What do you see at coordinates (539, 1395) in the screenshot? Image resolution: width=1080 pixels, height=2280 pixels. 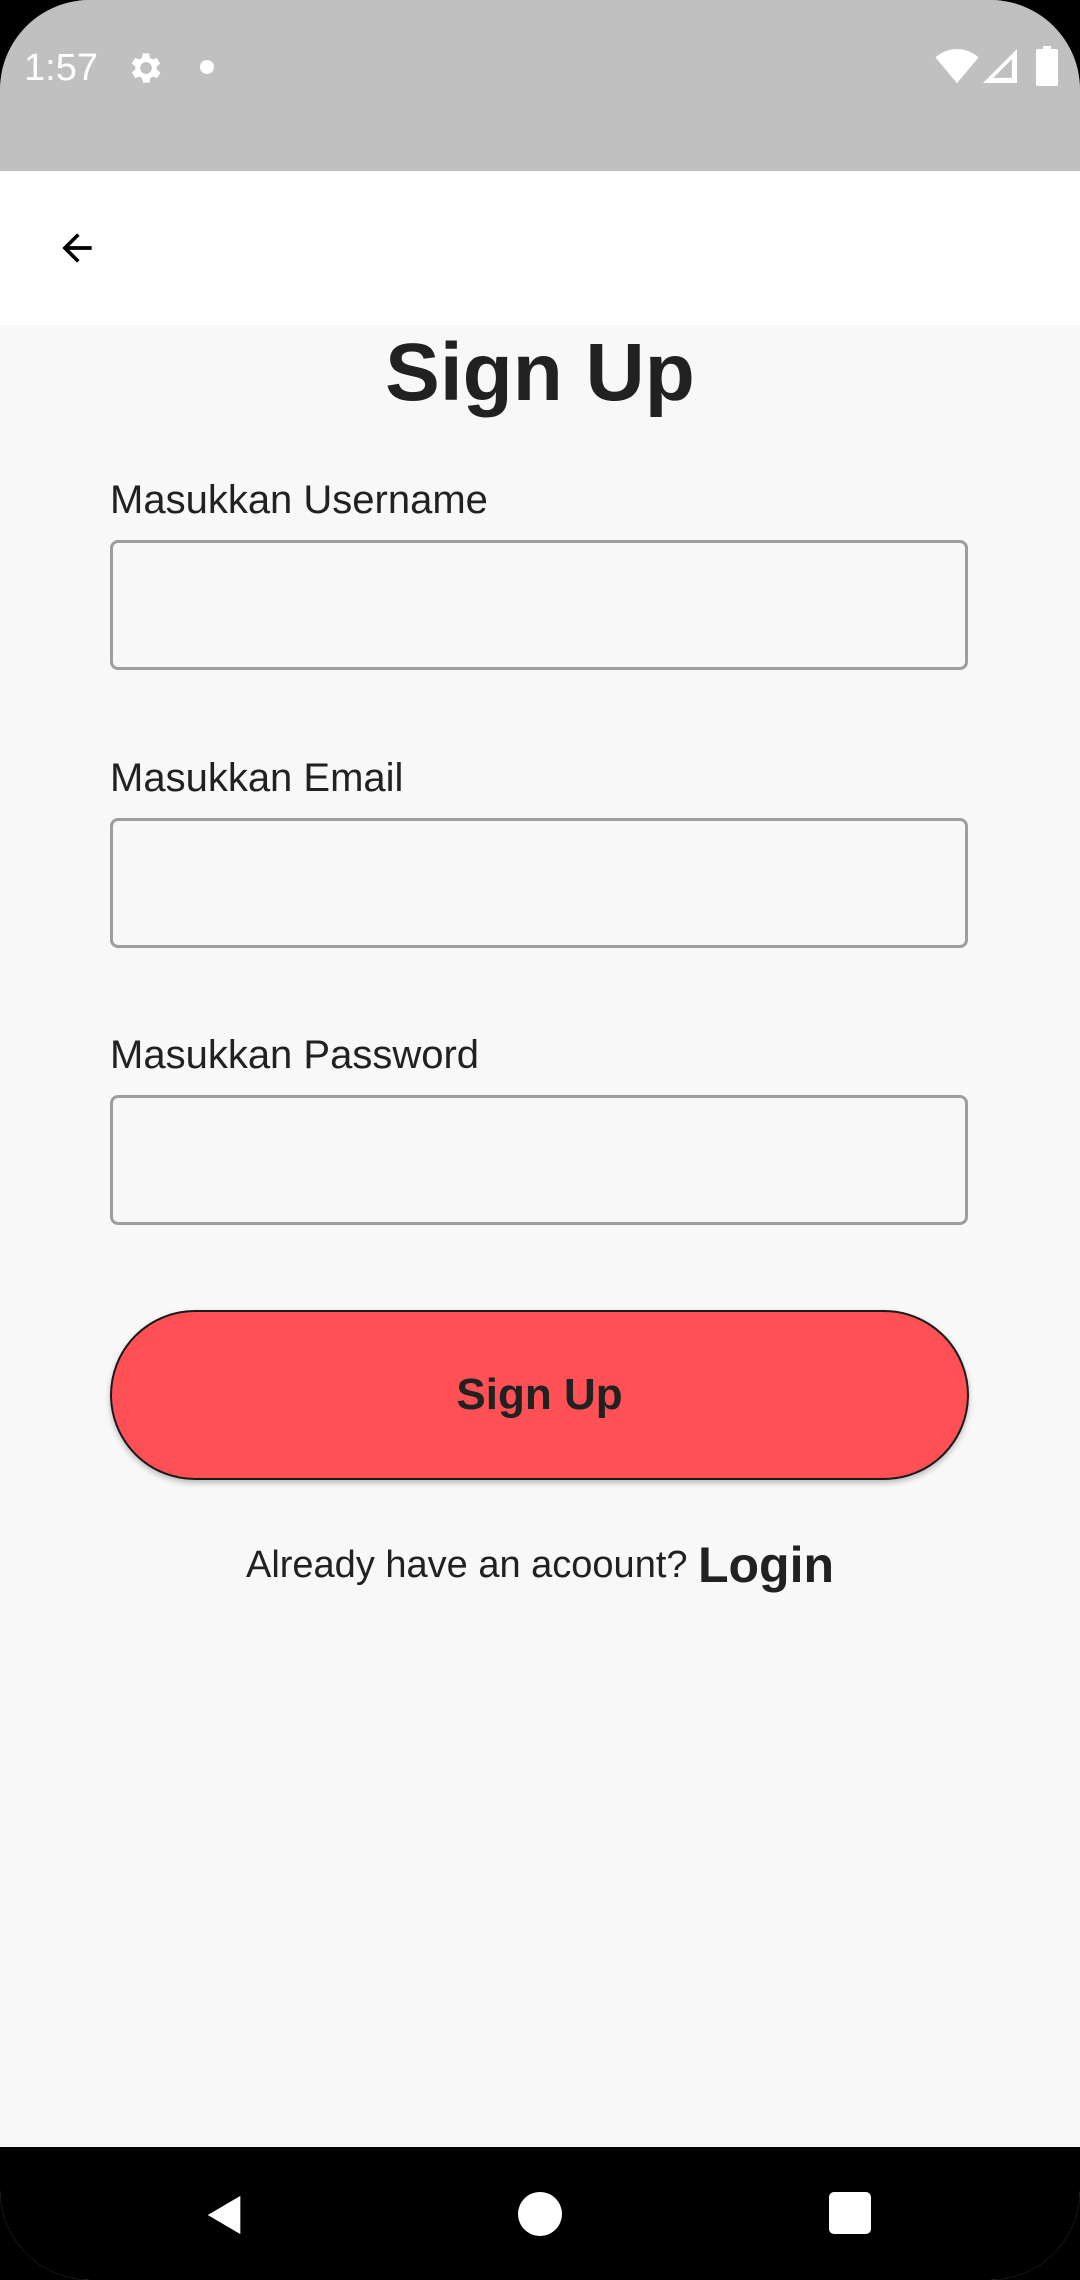 I see `sign-up-button: Sign Up` at bounding box center [539, 1395].